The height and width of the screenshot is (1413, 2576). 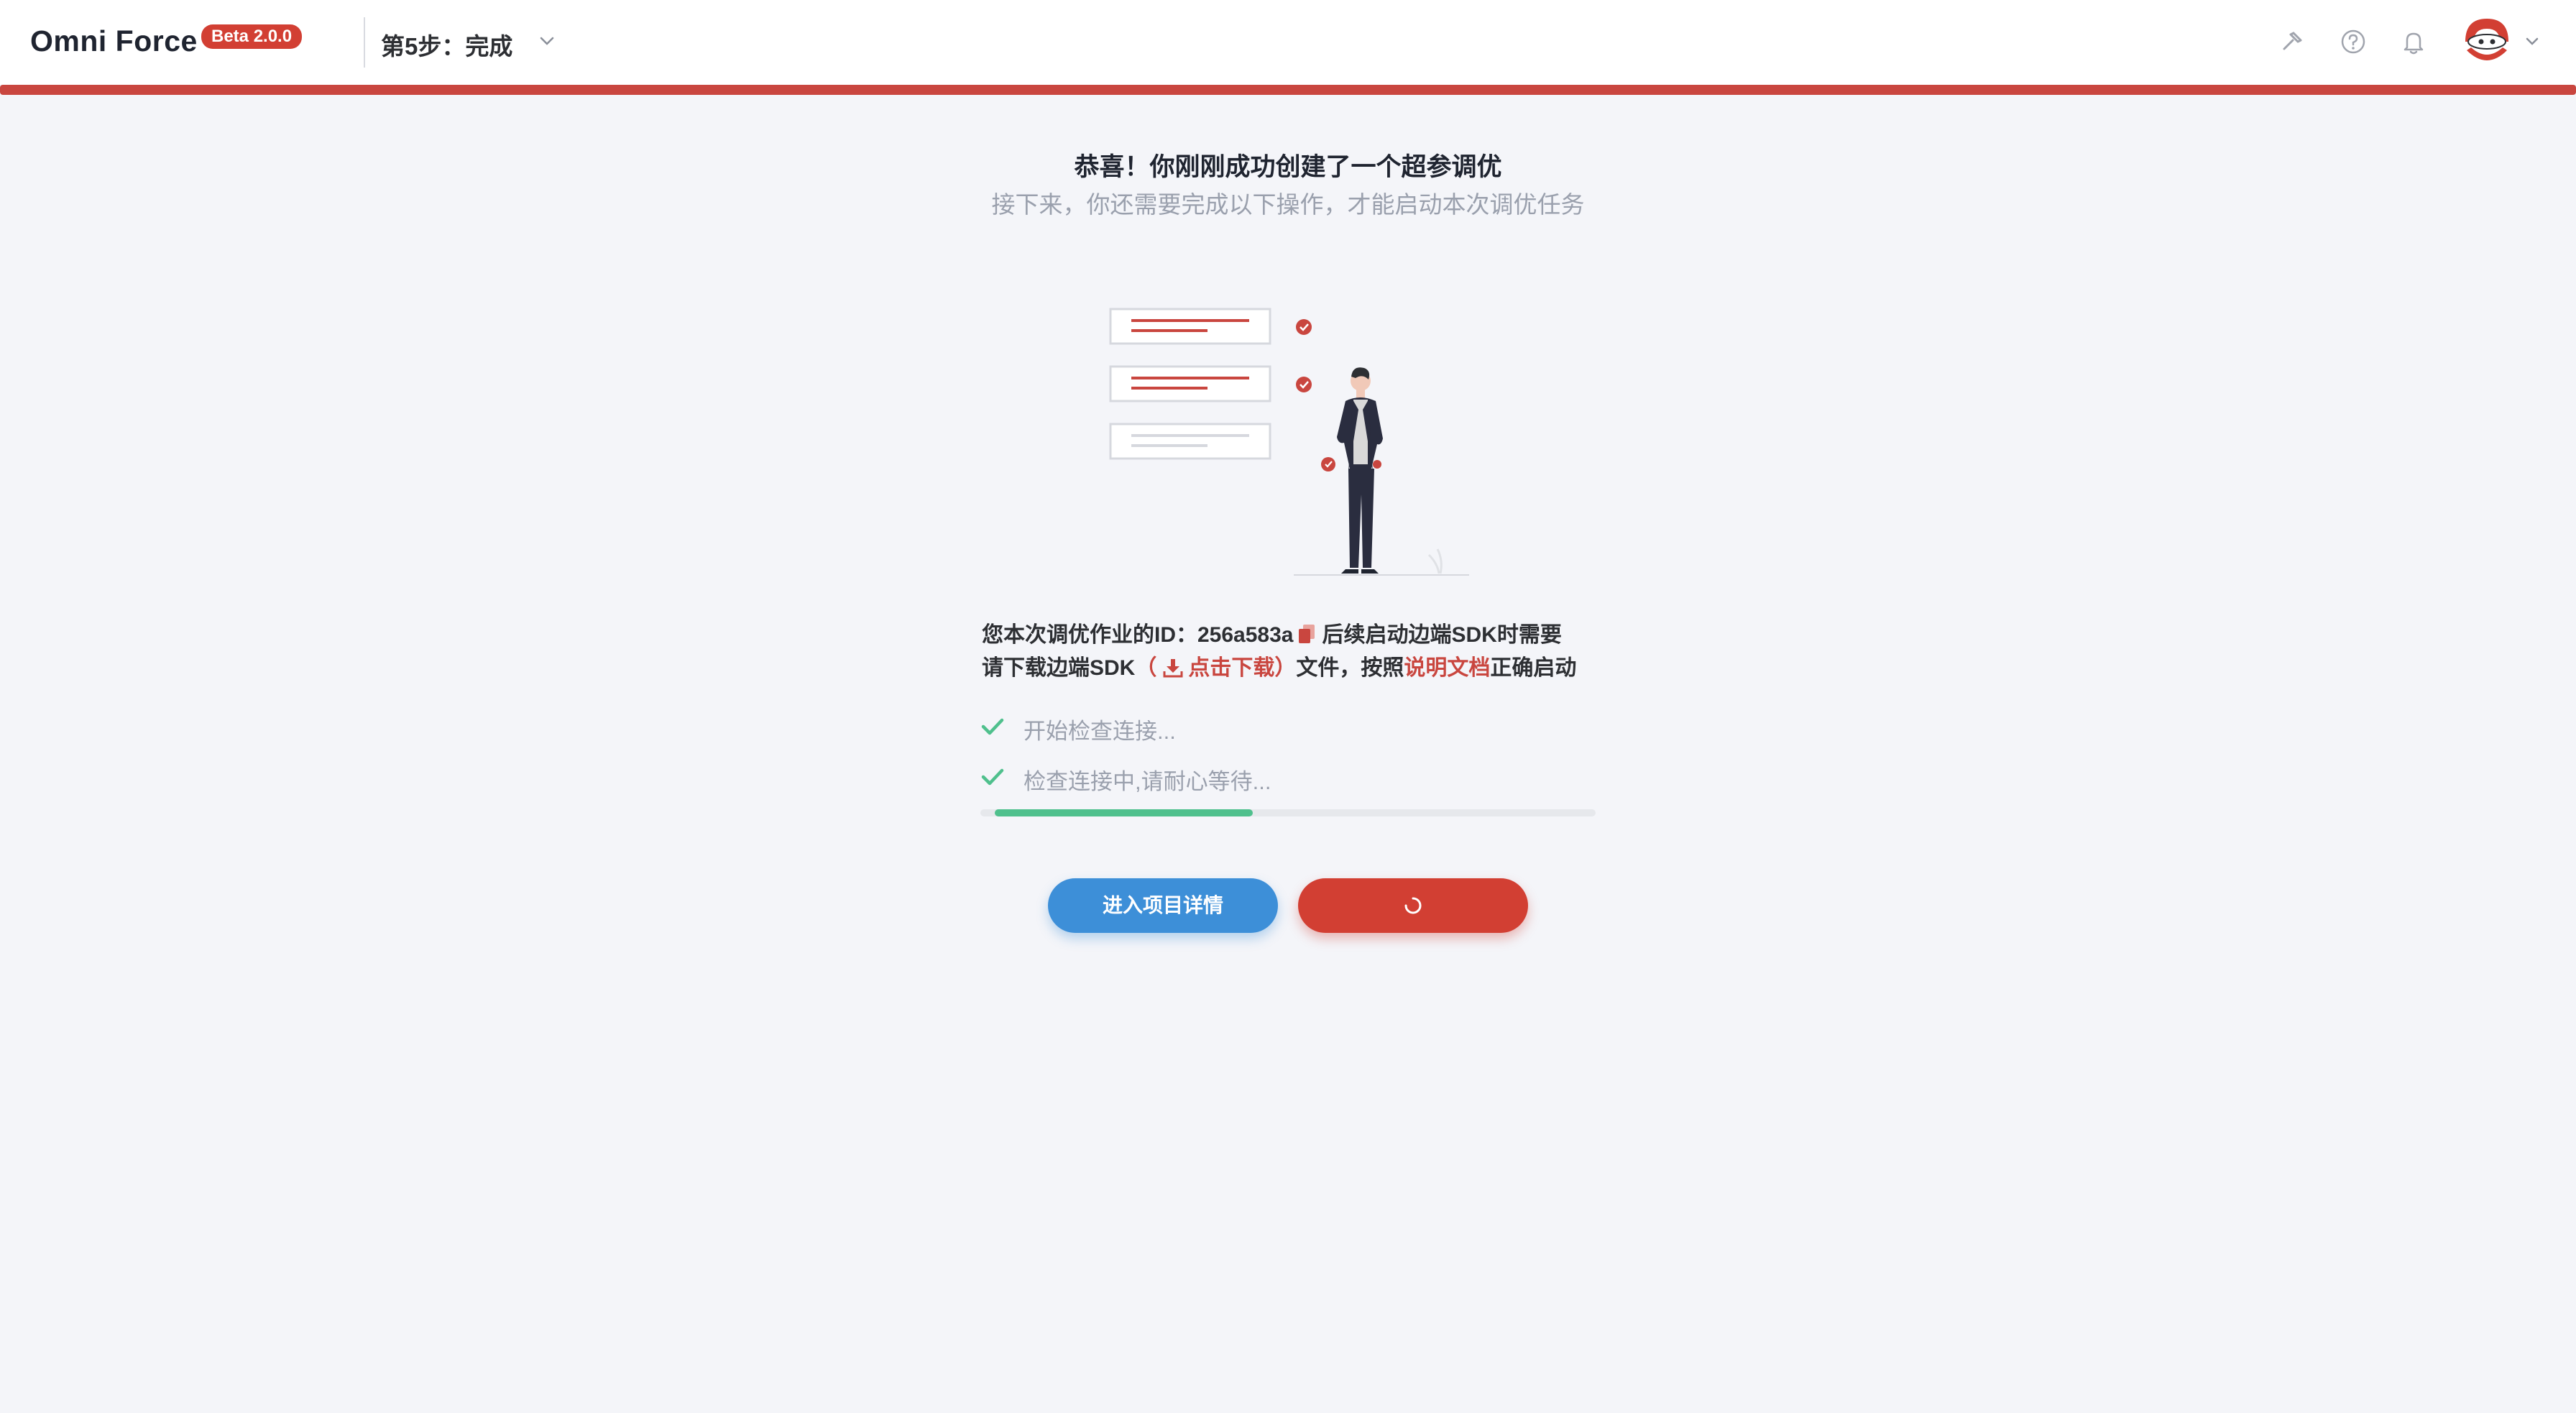 I want to click on accent-bar, so click(x=1288, y=90).